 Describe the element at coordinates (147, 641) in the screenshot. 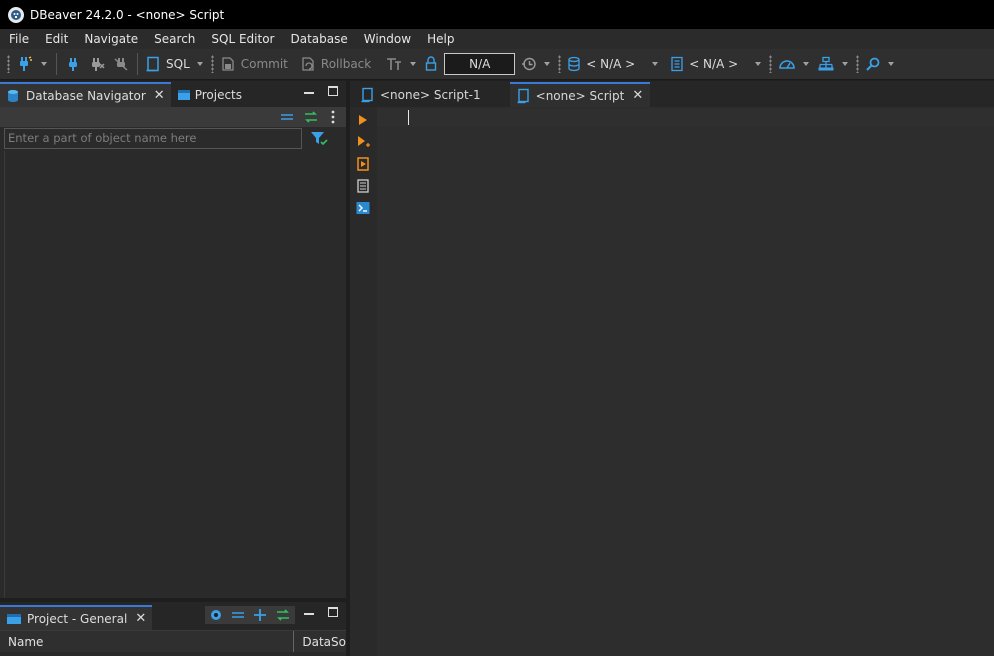

I see `column-header-name: Name` at that location.